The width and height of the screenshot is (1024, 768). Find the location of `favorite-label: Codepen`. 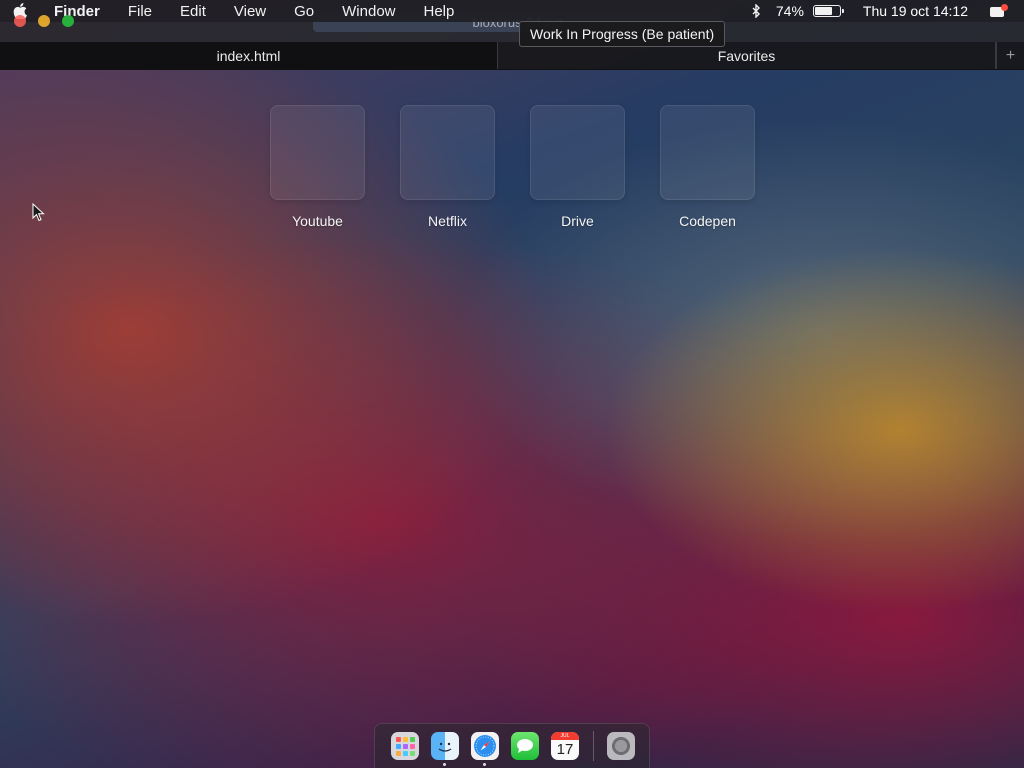

favorite-label: Codepen is located at coordinates (707, 221).